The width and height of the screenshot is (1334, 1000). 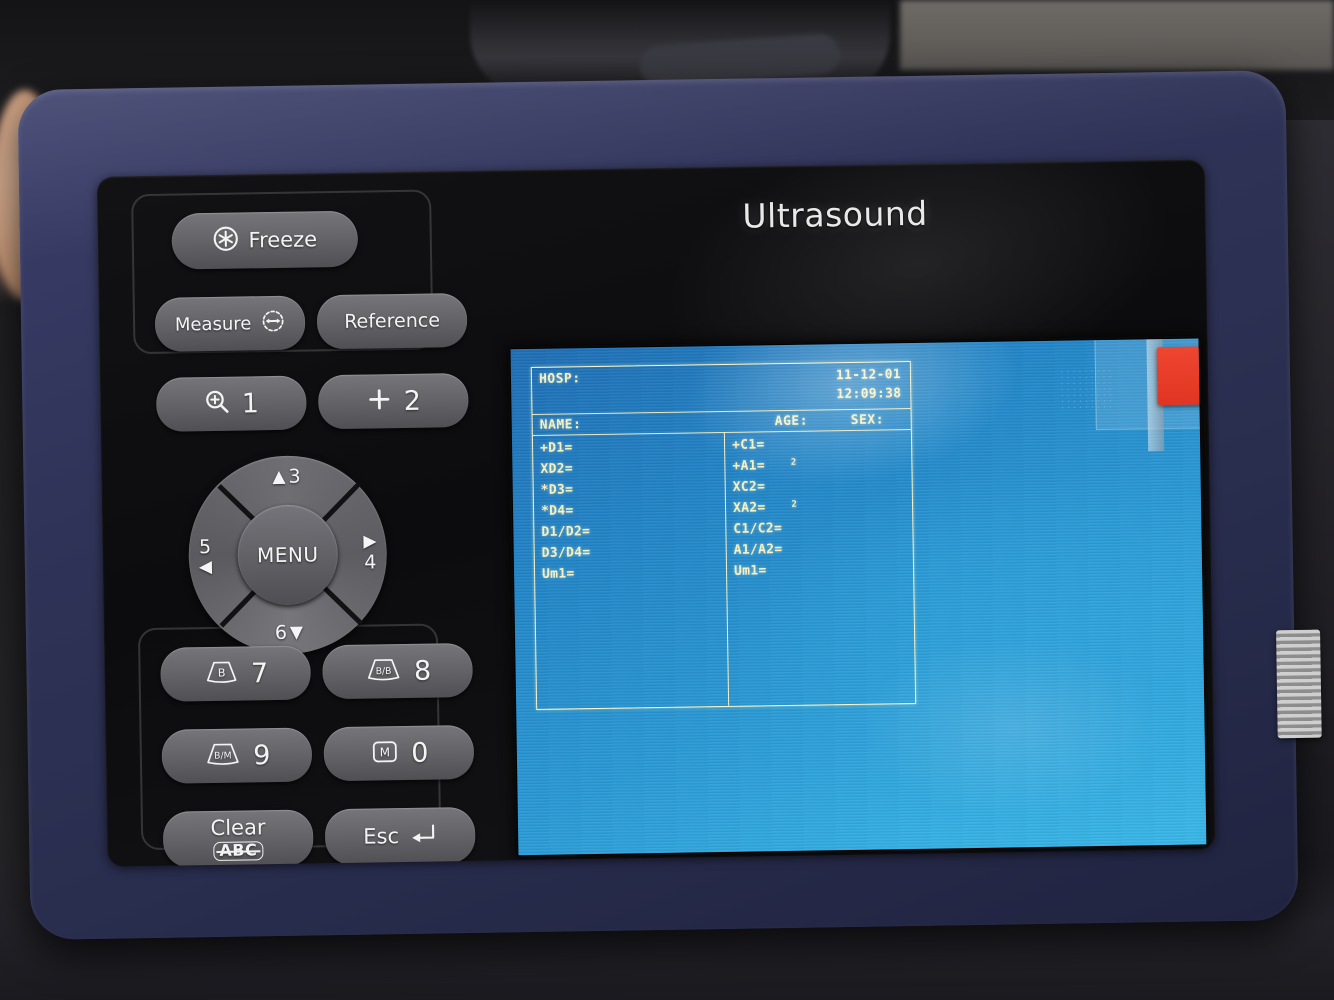 I want to click on measurement-row: +A1= 2, so click(x=821, y=469).